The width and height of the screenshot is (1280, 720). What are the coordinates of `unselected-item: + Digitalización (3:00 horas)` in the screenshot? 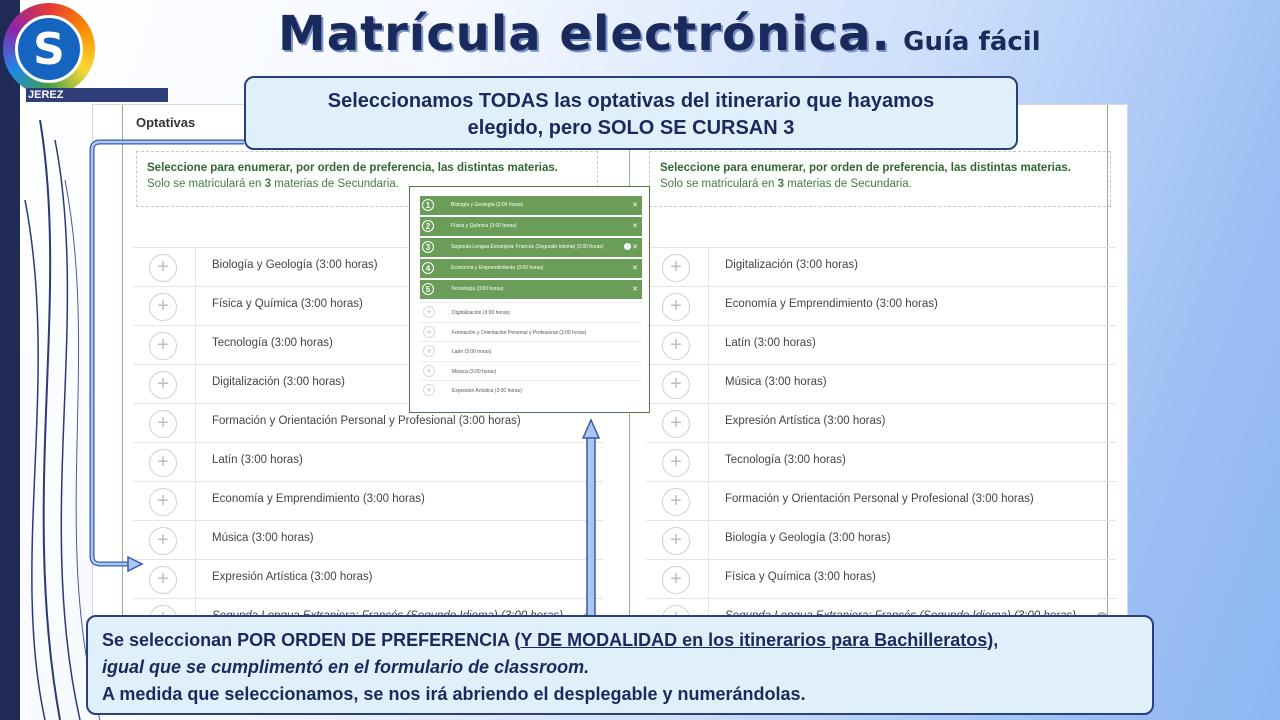 It's located at (531, 312).